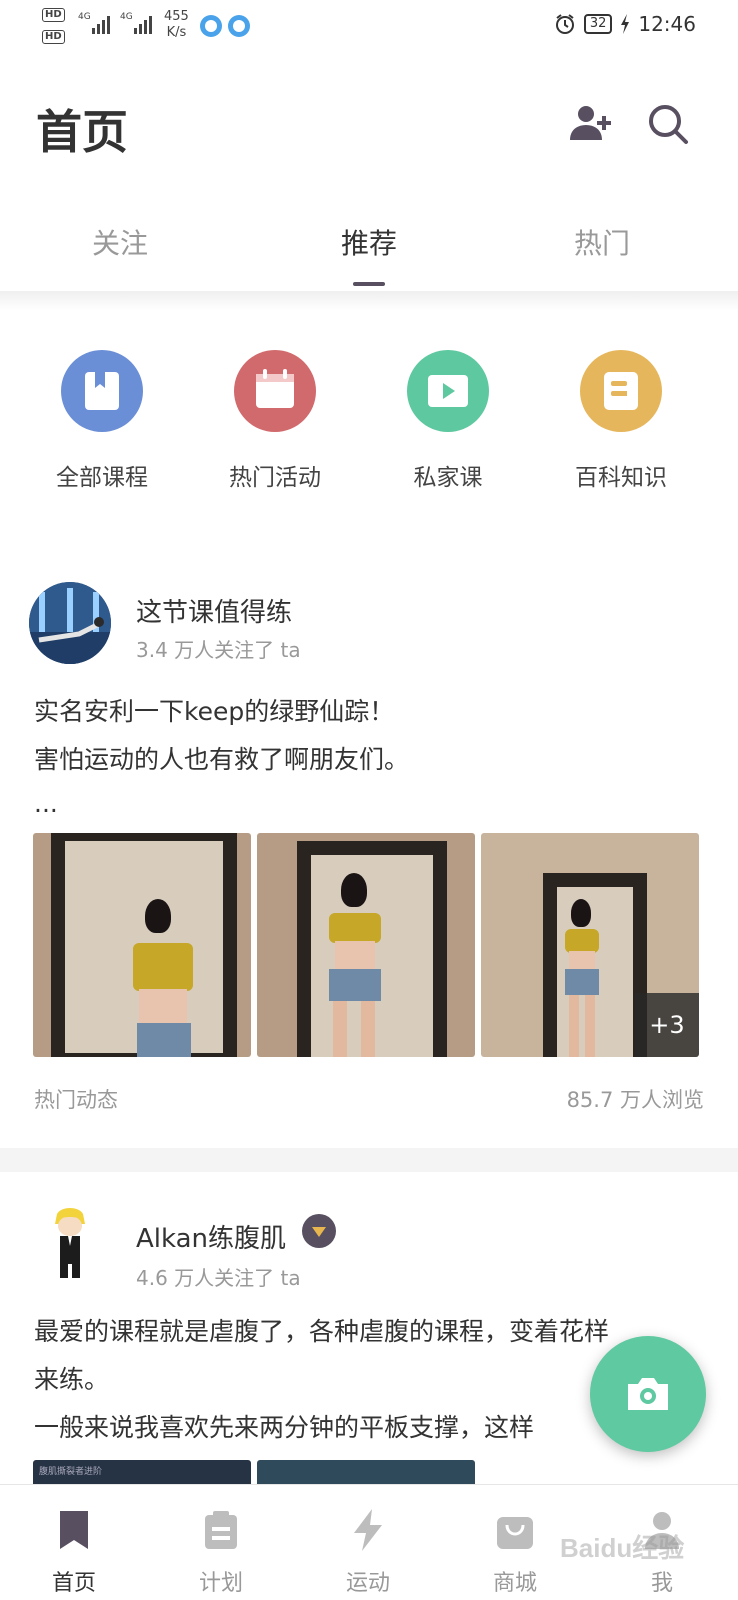  Describe the element at coordinates (319, 1231) in the screenshot. I see `verified-badge-icon` at that location.